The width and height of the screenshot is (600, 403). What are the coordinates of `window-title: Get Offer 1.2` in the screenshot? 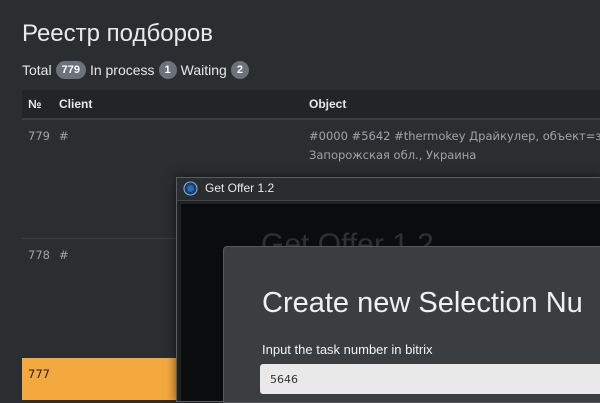 It's located at (240, 188).